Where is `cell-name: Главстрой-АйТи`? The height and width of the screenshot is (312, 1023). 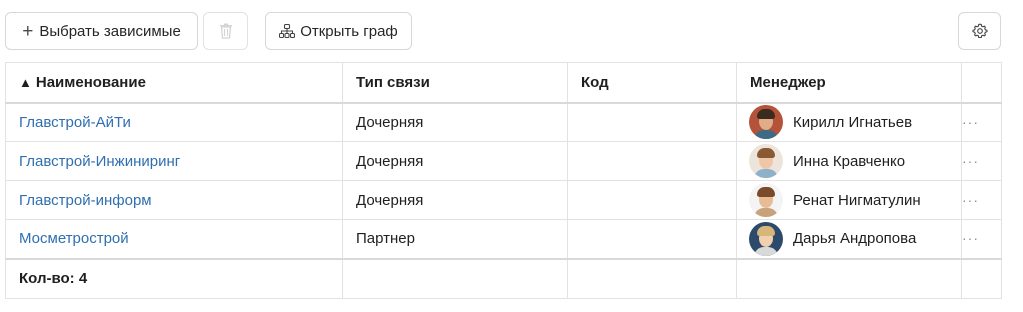
cell-name: Главстрой-АйТи is located at coordinates (174, 122).